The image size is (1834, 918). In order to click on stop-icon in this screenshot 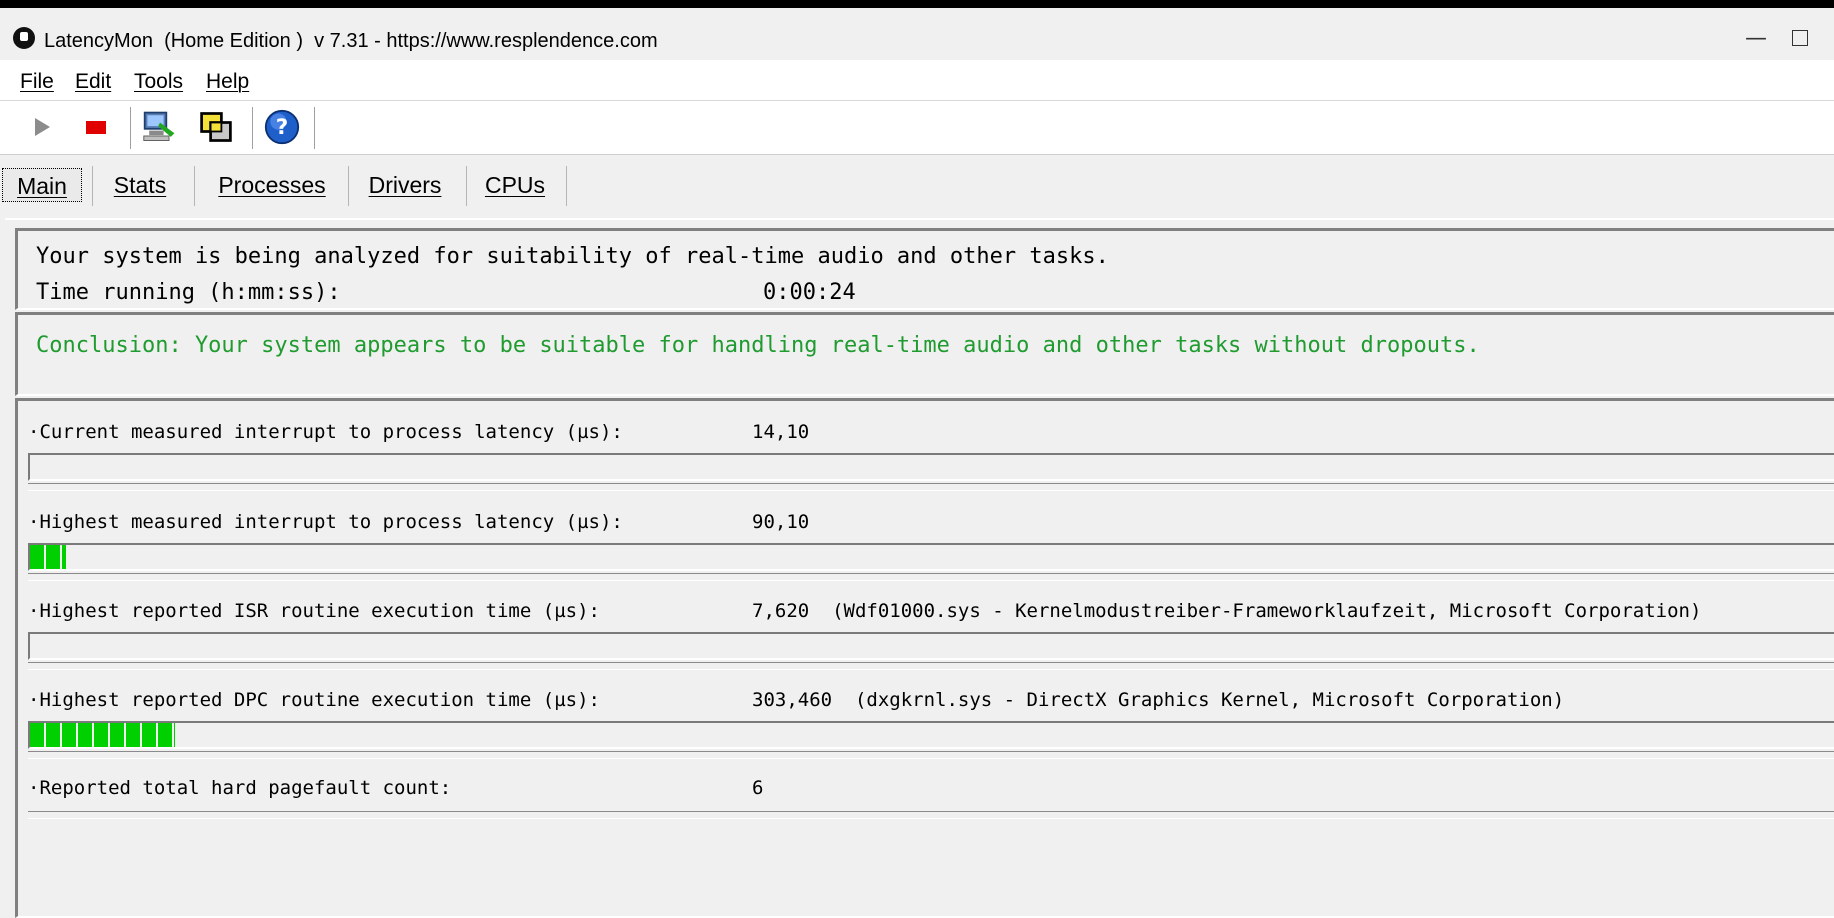, I will do `click(96, 127)`.